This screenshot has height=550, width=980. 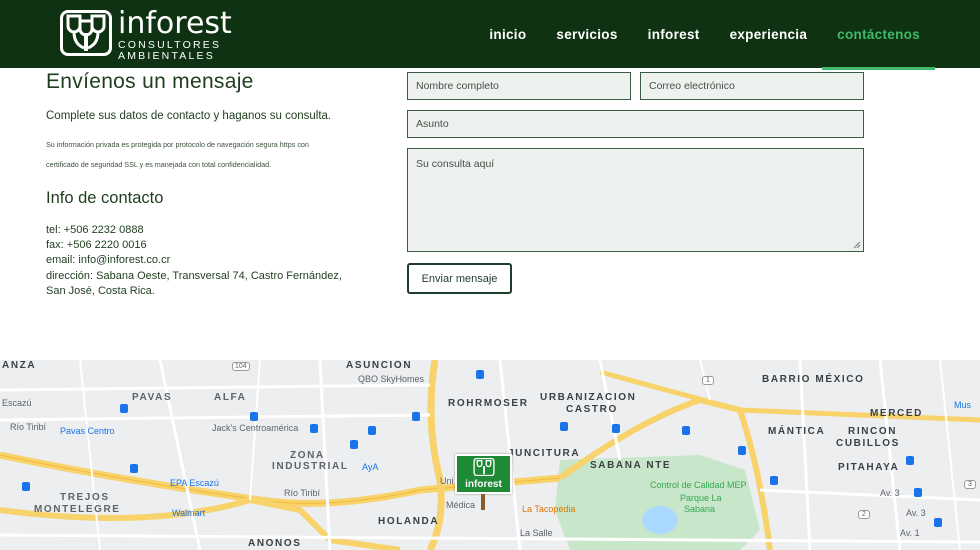 What do you see at coordinates (797, 431) in the screenshot?
I see `map-label-mantica: MÁNTICA` at bounding box center [797, 431].